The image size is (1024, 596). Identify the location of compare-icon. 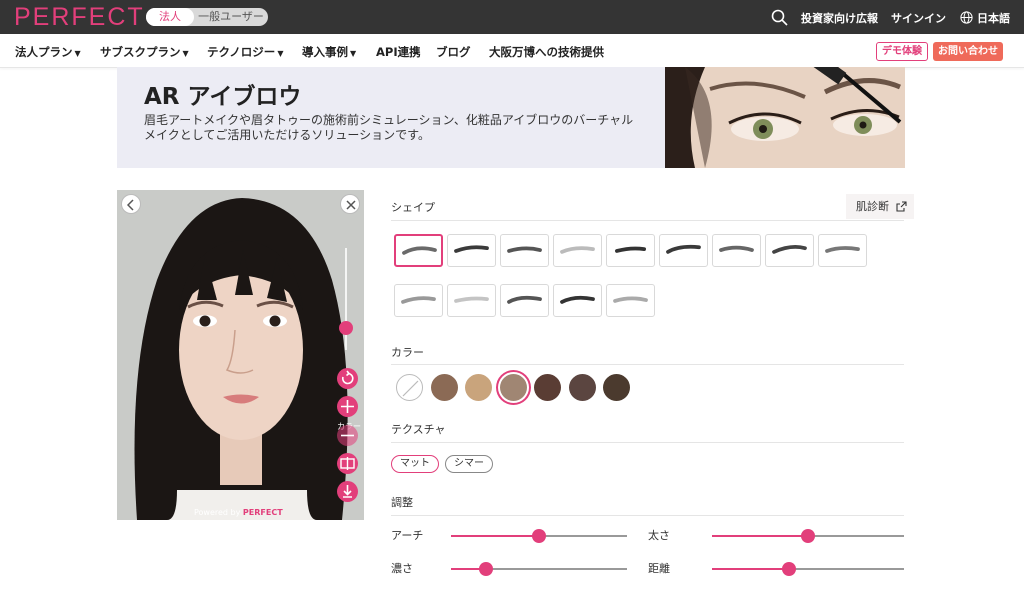
(347, 463).